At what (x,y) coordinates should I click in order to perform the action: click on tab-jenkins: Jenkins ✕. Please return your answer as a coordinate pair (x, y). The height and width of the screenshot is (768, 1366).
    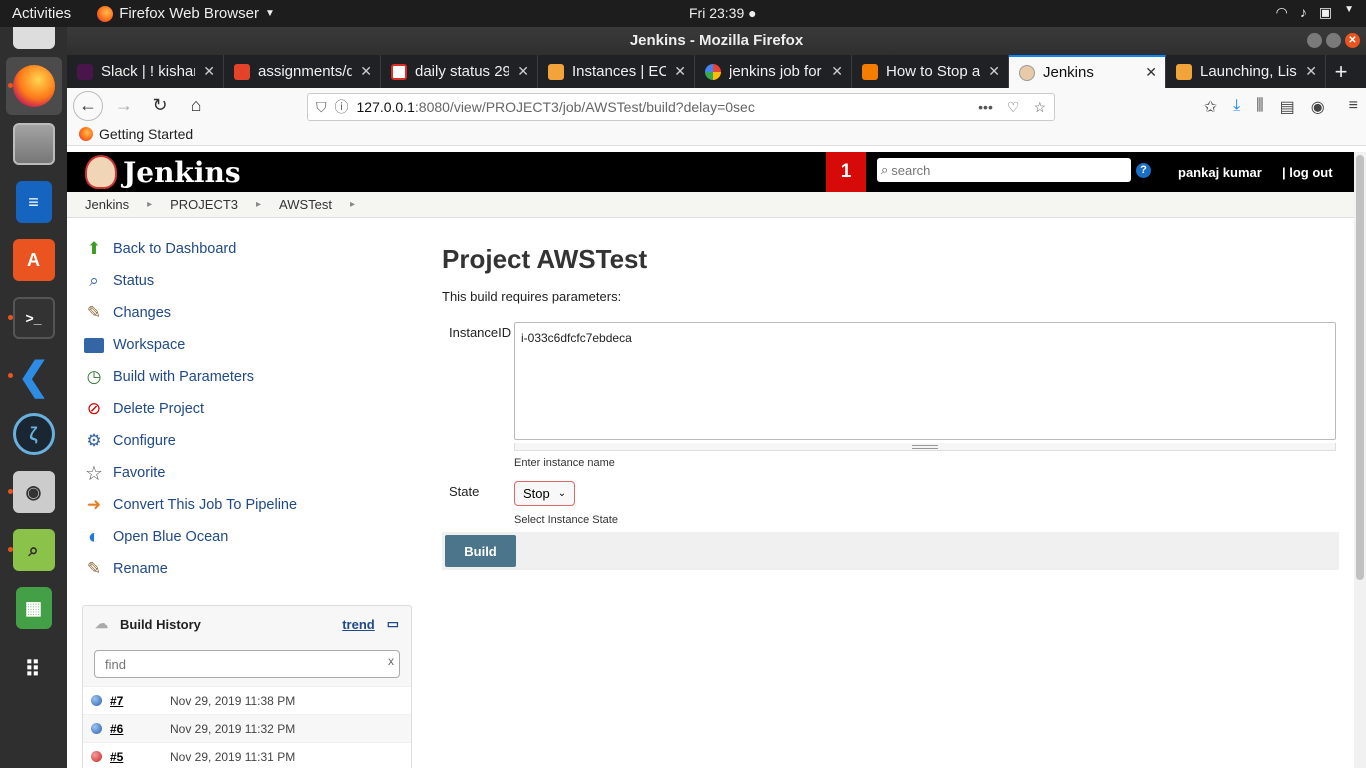
    Looking at the image, I should click on (1087, 71).